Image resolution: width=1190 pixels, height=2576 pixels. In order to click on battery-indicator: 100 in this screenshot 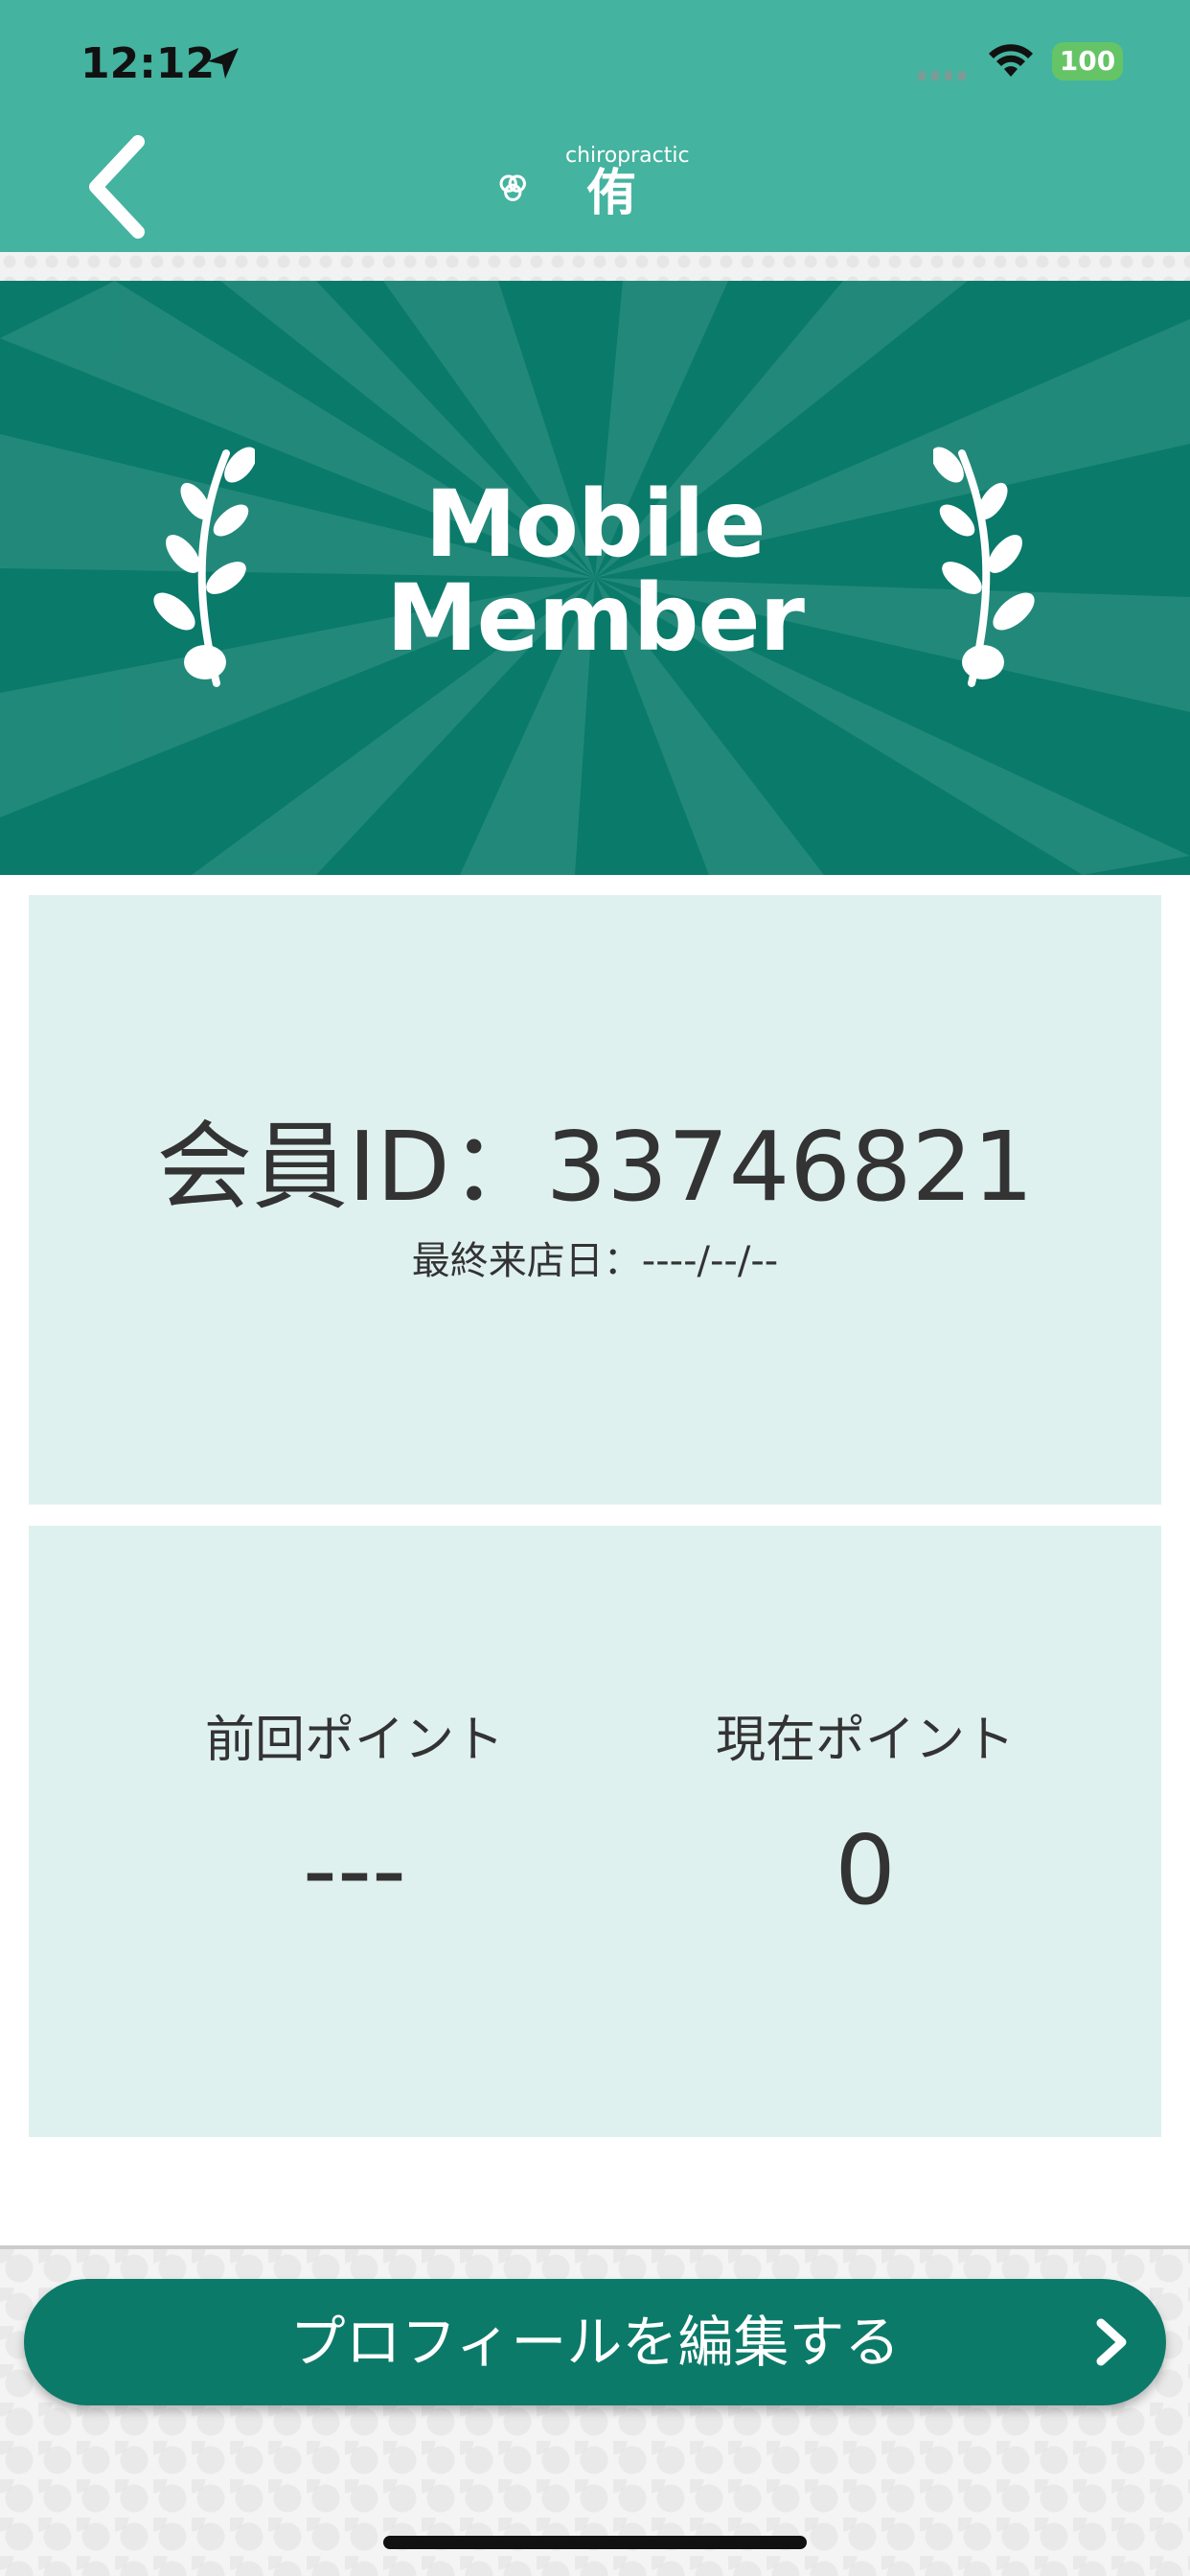, I will do `click(1088, 61)`.